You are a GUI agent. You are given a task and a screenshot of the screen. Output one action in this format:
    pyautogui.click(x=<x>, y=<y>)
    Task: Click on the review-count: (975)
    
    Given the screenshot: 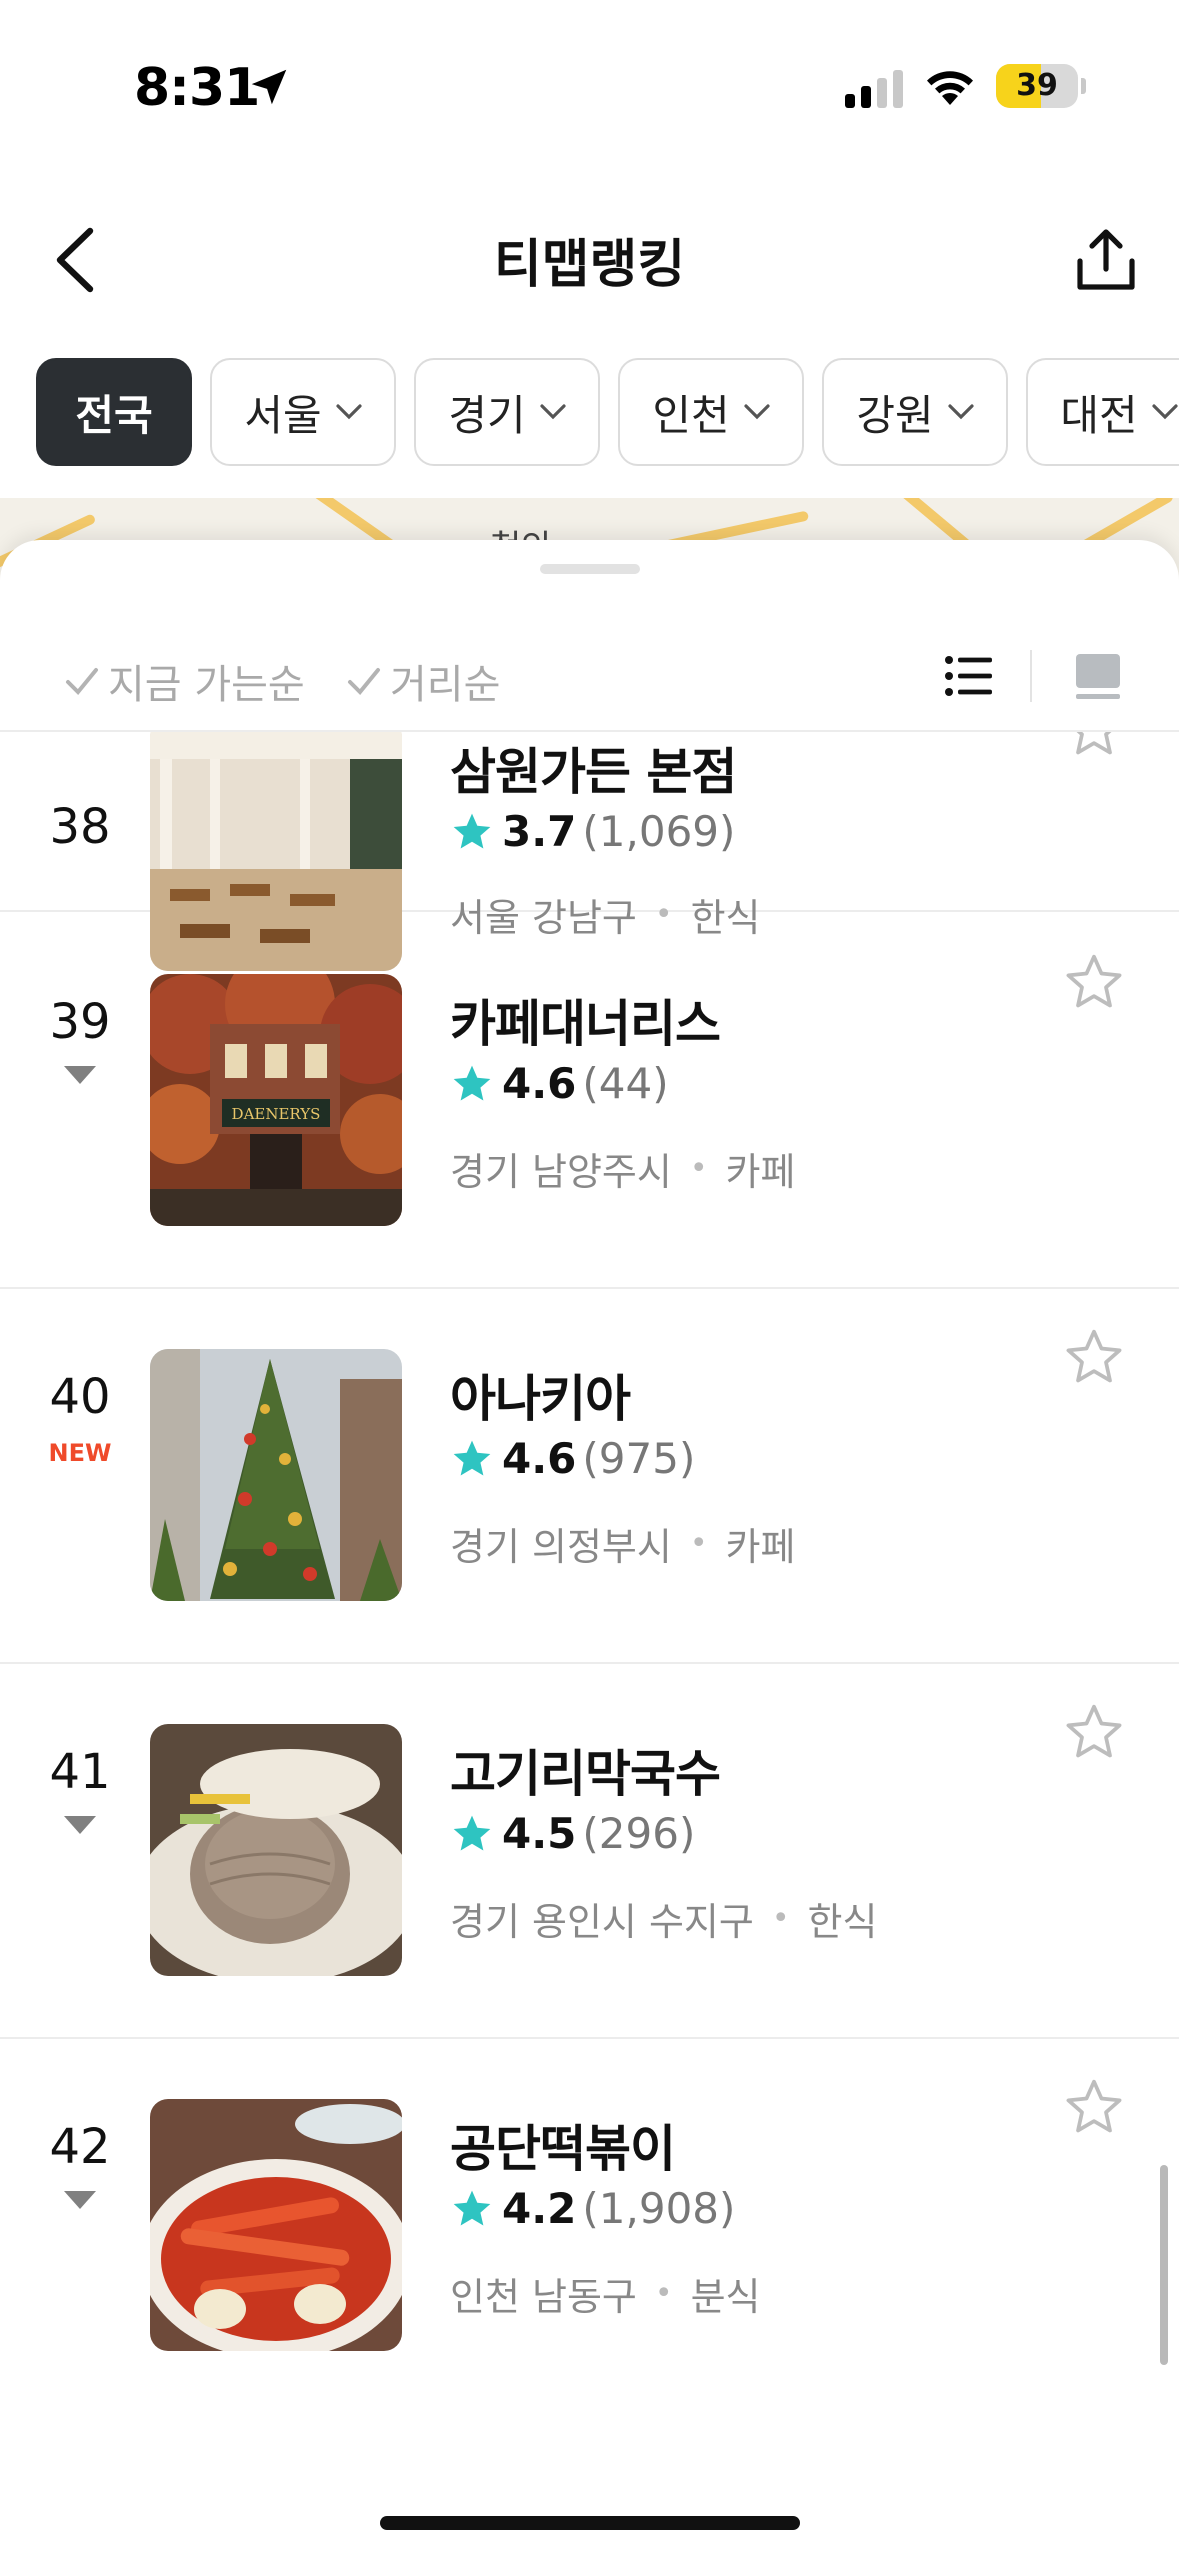 What is the action you would take?
    pyautogui.click(x=639, y=1458)
    